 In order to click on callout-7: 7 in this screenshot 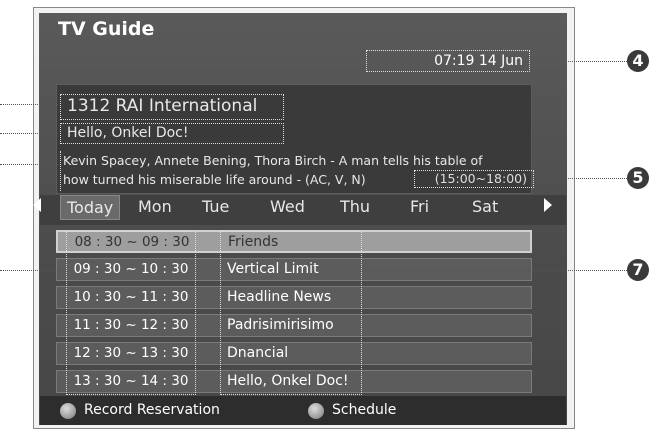, I will do `click(638, 270)`.